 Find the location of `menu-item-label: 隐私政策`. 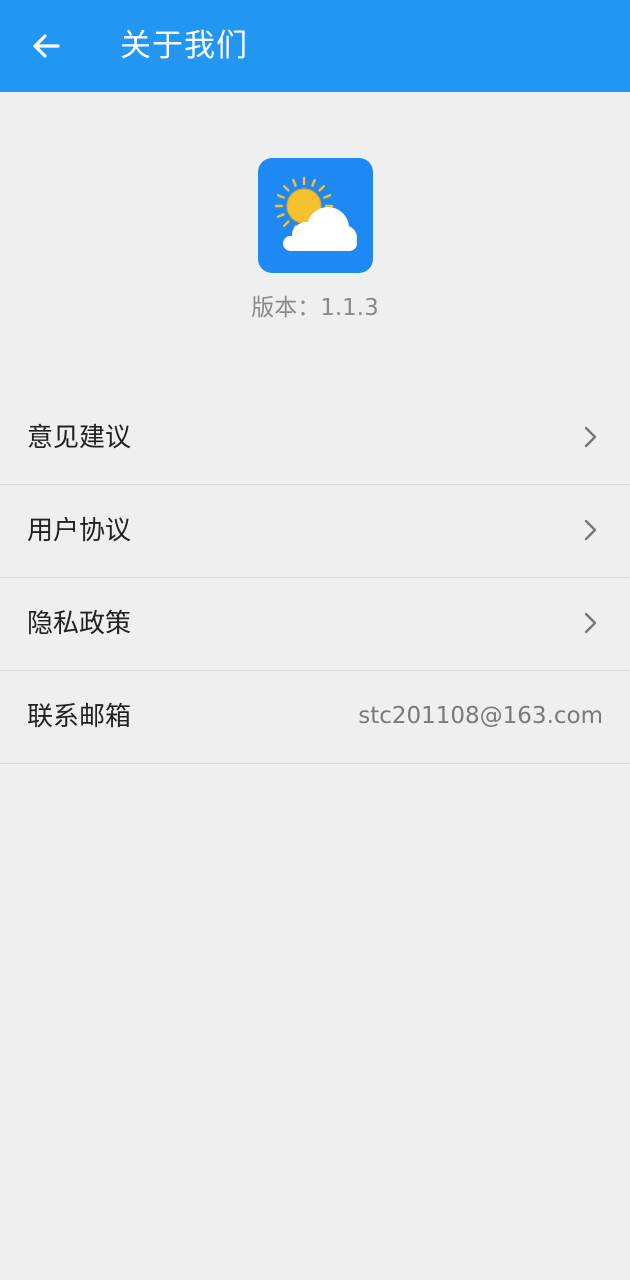

menu-item-label: 隐私政策 is located at coordinates (79, 624).